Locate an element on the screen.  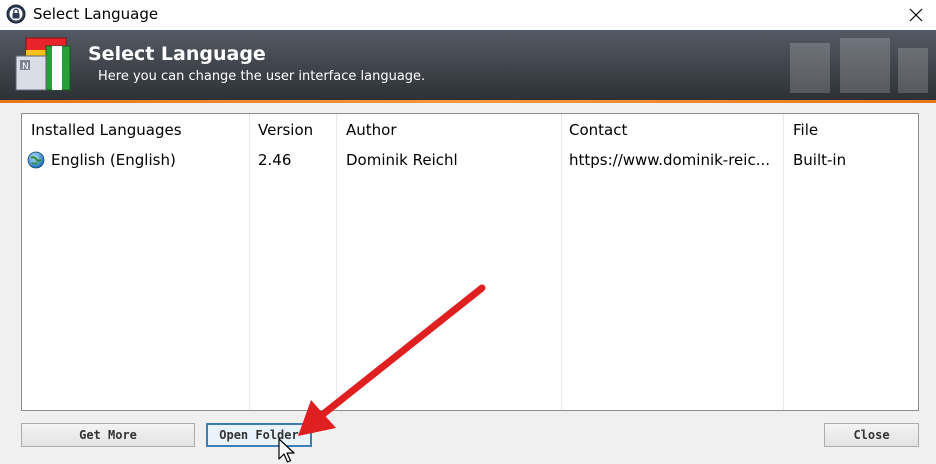
banner-title: Select Language is located at coordinates (177, 54).